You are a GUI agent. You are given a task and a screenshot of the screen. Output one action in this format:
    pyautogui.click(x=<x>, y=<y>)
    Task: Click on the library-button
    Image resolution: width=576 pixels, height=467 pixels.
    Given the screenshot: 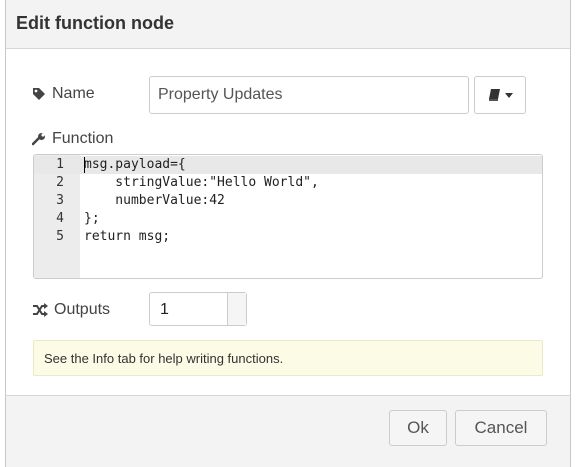 What is the action you would take?
    pyautogui.click(x=500, y=95)
    